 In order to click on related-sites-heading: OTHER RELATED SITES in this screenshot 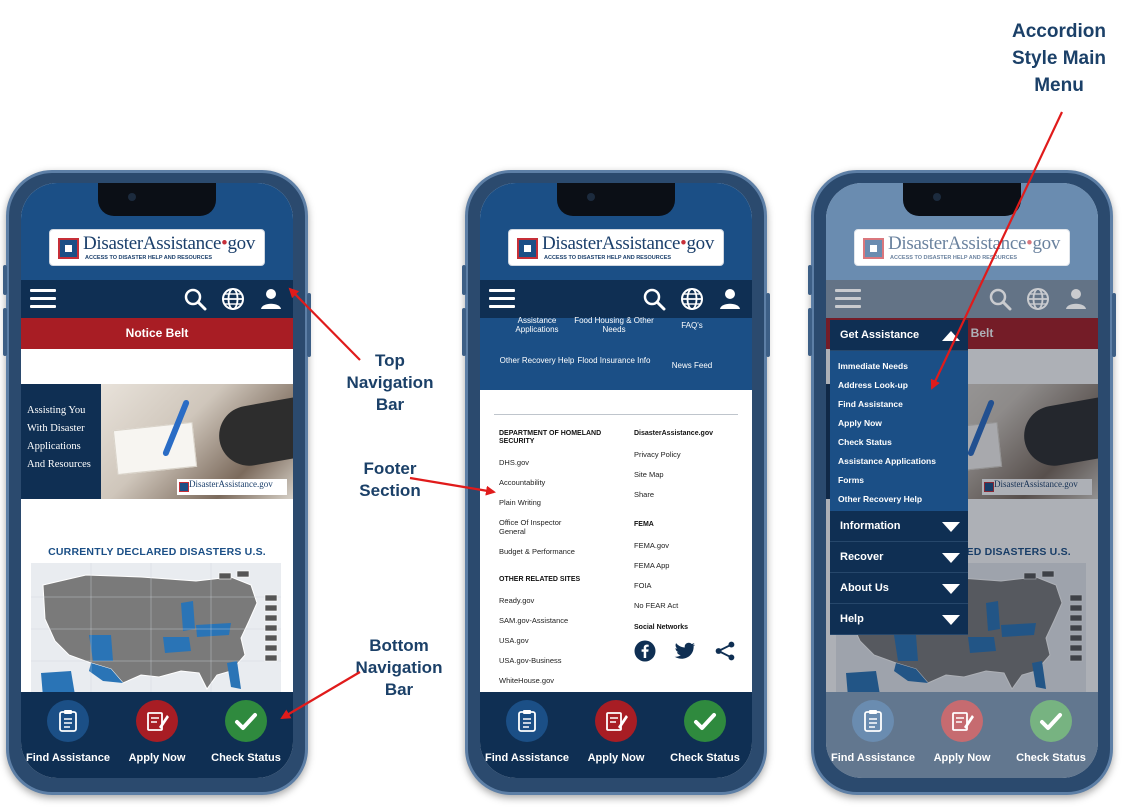, I will do `click(540, 579)`.